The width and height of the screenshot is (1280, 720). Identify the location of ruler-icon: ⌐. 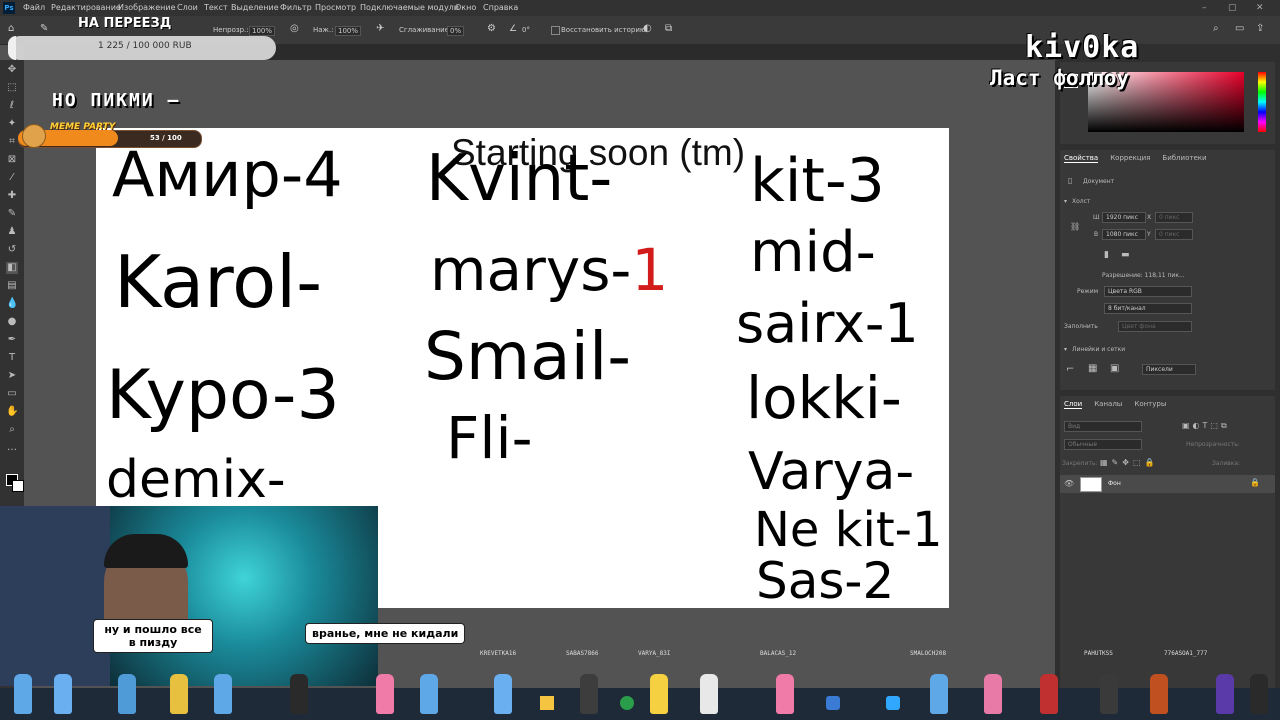
(1070, 369).